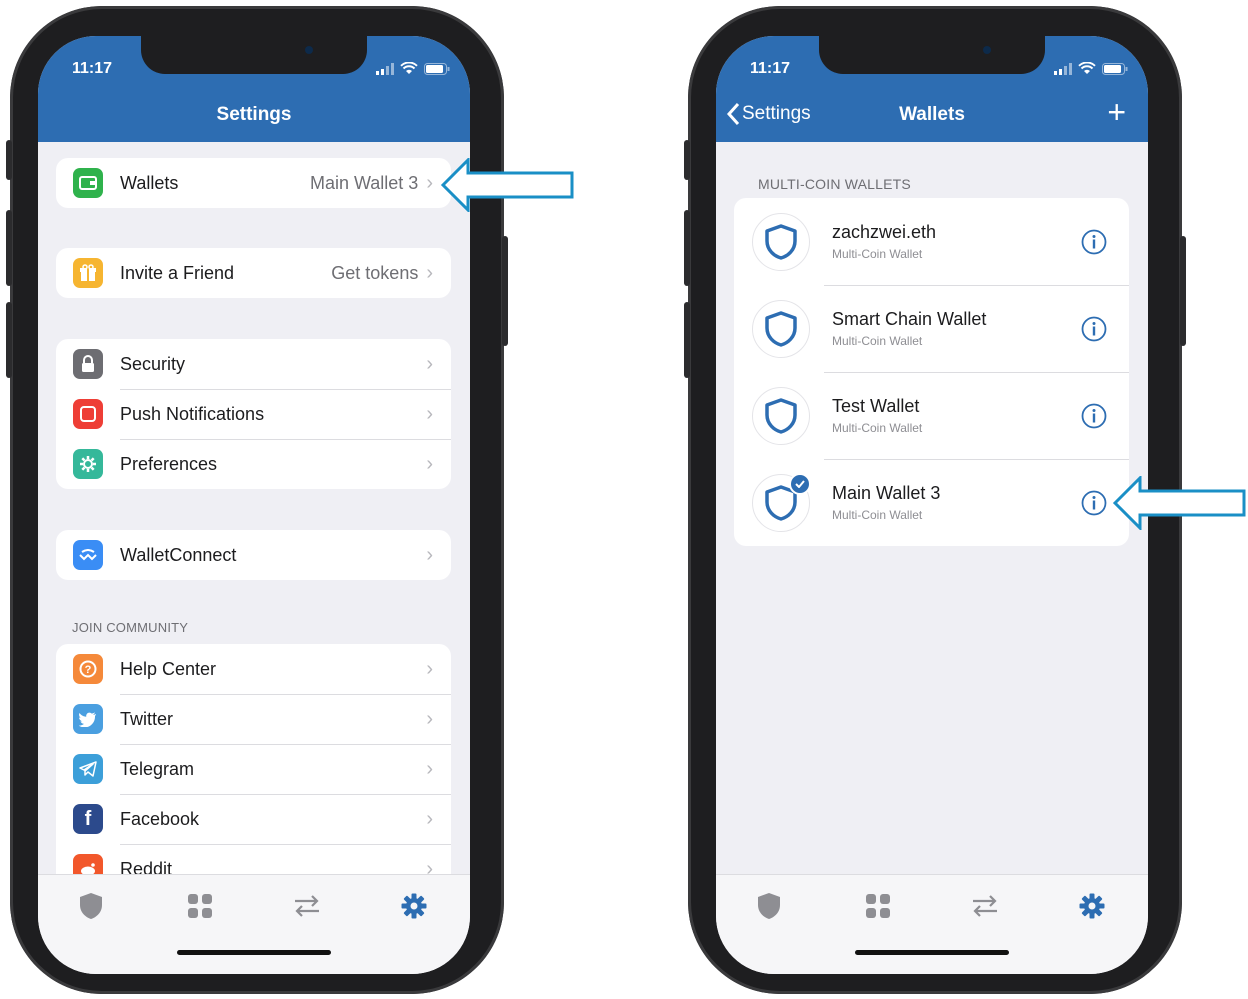  What do you see at coordinates (178, 554) in the screenshot?
I see `item-label: WalletConnect` at bounding box center [178, 554].